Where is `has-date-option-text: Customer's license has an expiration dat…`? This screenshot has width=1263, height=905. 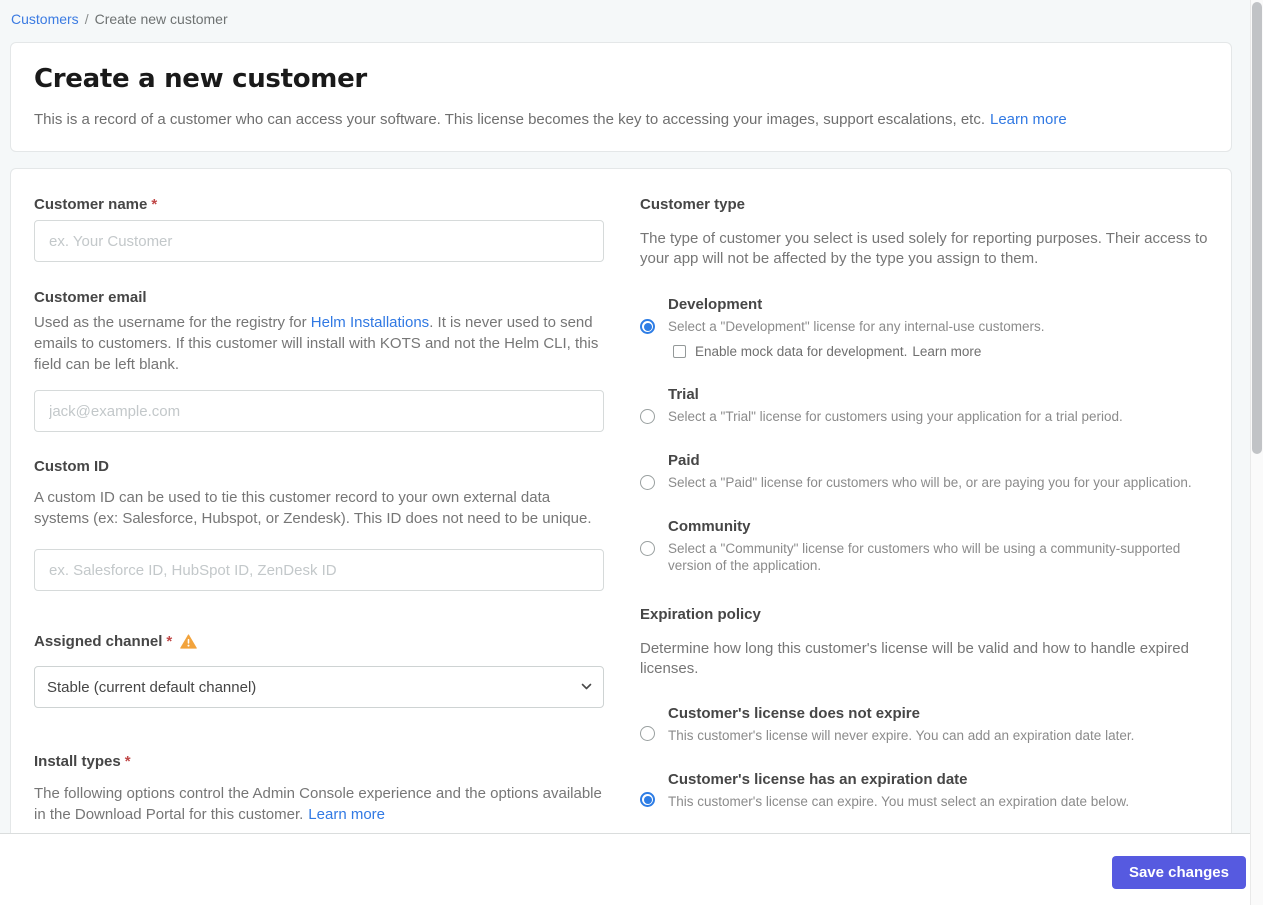 has-date-option-text: Customer's license has an expiration dat… is located at coordinates (939, 790).